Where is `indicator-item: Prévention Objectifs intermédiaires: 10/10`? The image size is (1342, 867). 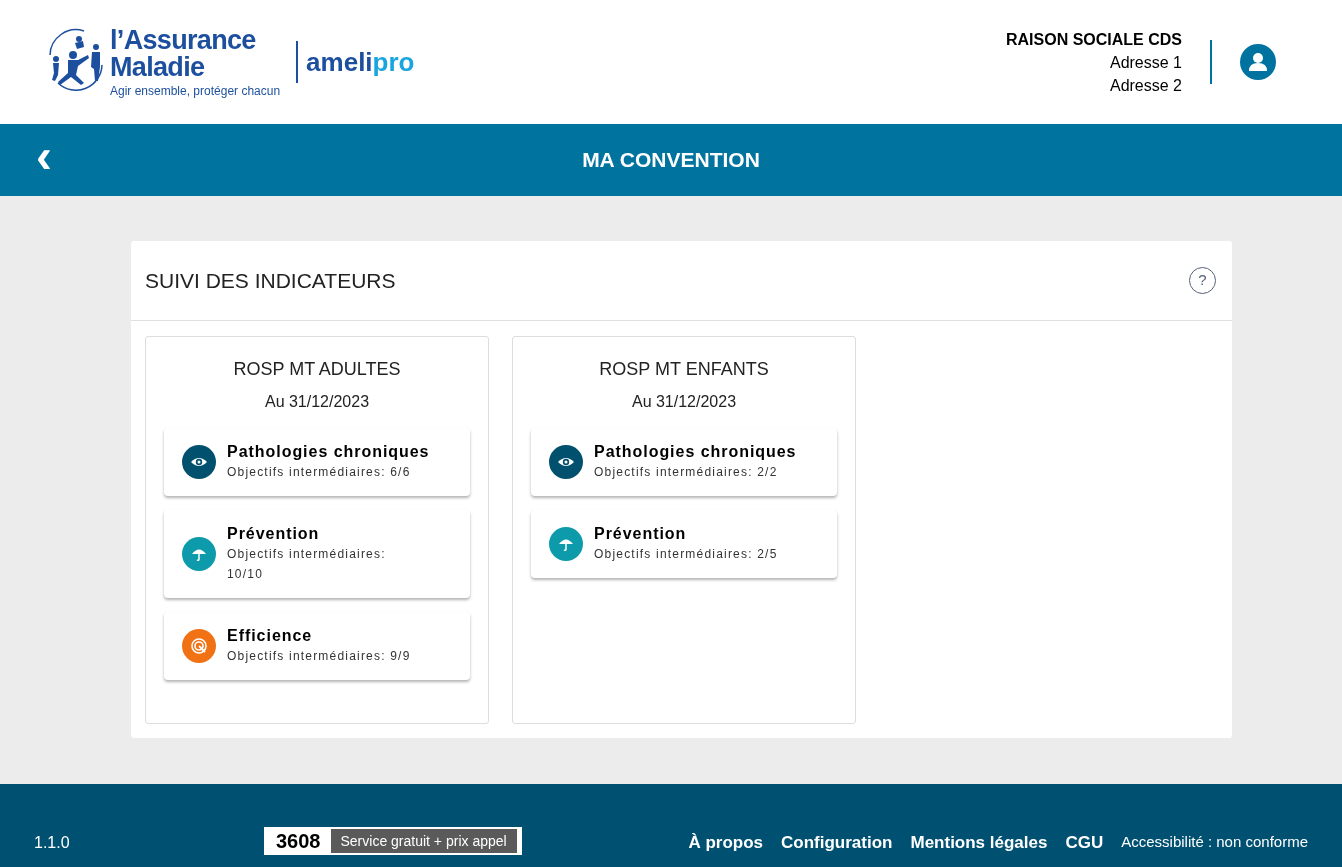
indicator-item: Prévention Objectifs intermédiaires: 10/10 is located at coordinates (317, 554).